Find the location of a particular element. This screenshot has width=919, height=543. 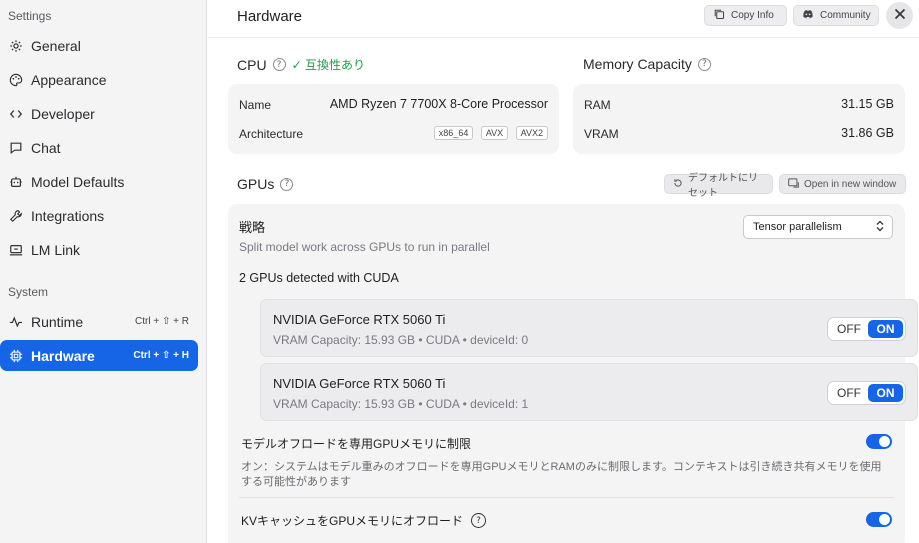

chat-icon is located at coordinates (16, 148).